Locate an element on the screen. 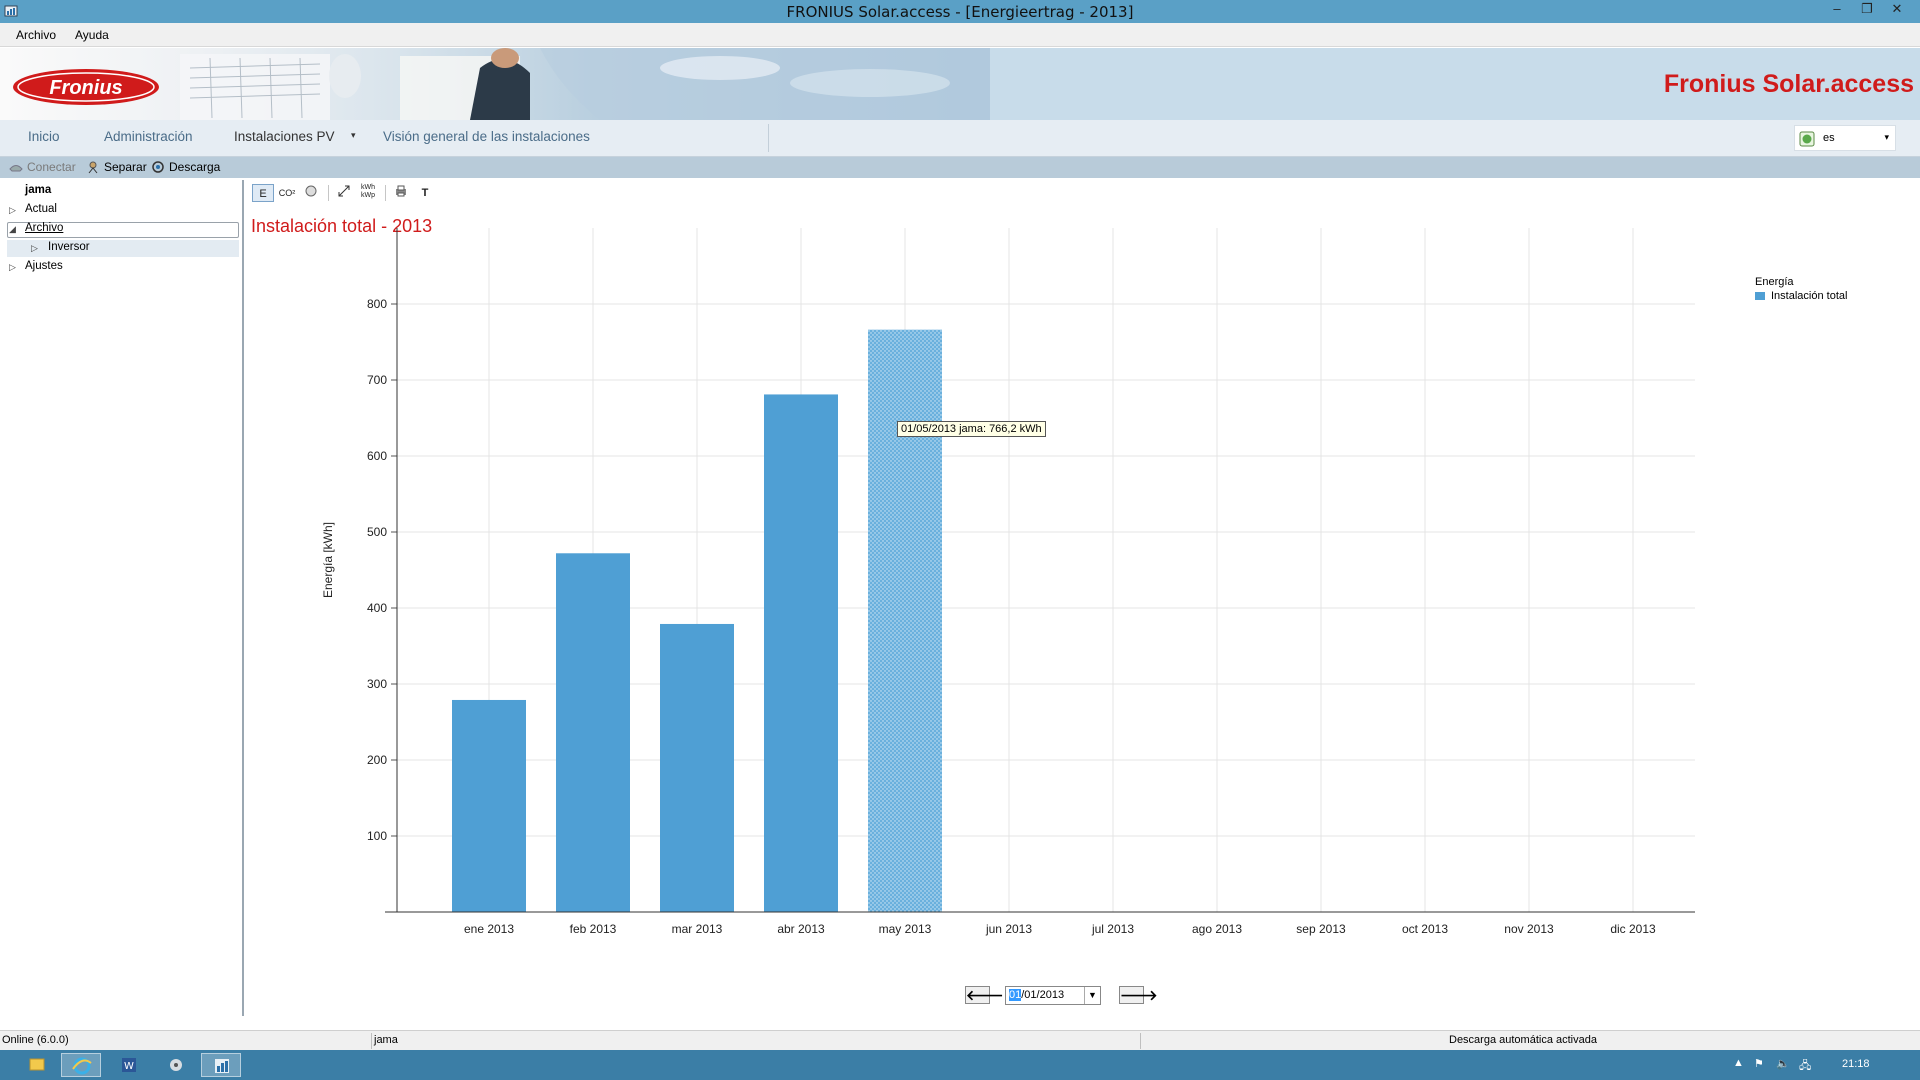 This screenshot has width=1920, height=1080. y-tick-label: 800 is located at coordinates (377, 304).